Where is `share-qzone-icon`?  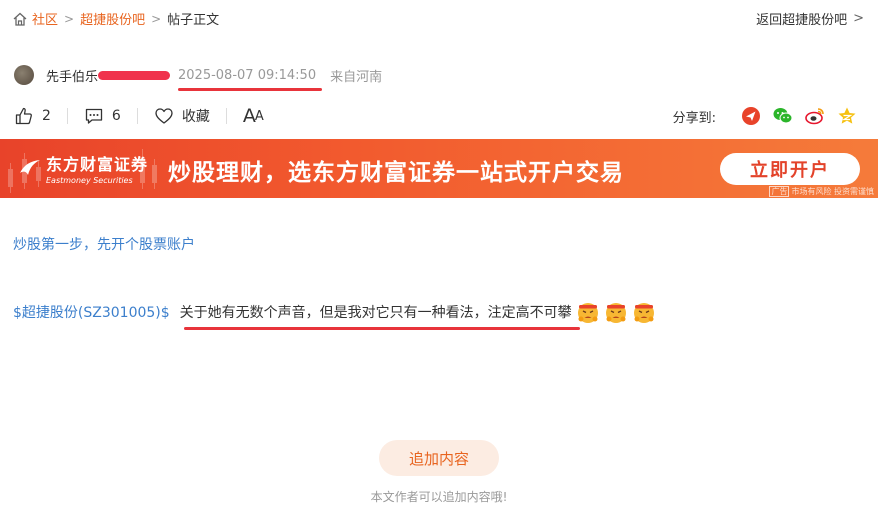
share-qzone-icon is located at coordinates (847, 116).